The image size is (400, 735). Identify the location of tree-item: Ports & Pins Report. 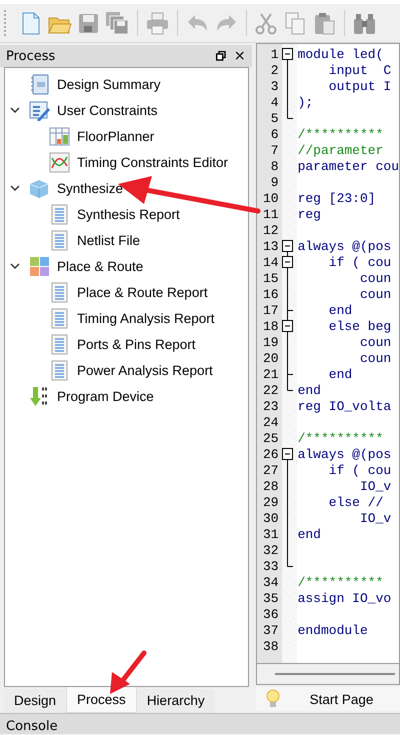
(136, 344).